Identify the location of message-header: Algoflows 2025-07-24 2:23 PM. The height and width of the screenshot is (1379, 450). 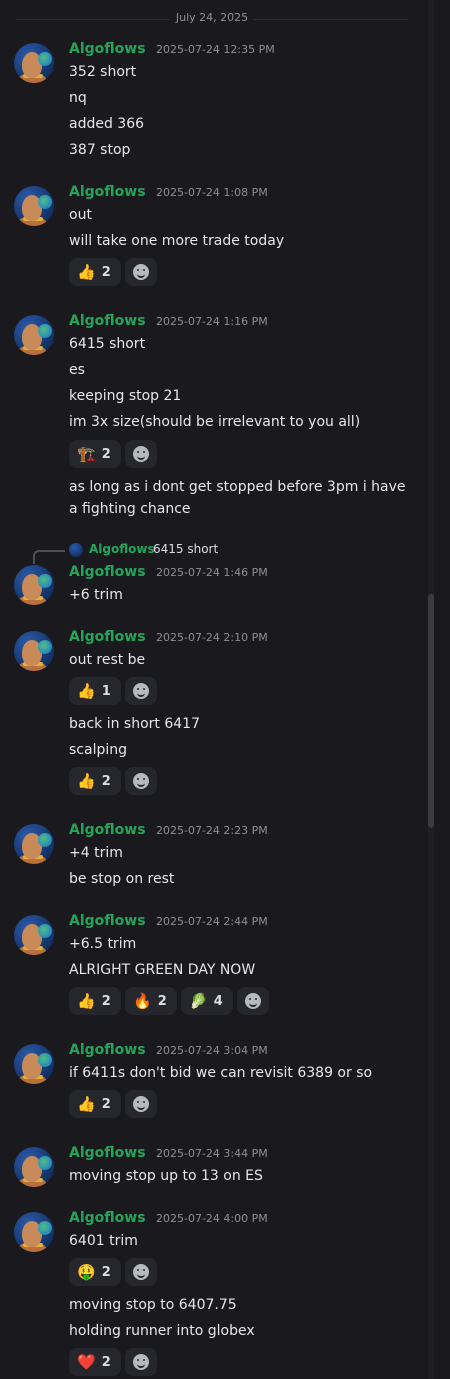
(168, 832).